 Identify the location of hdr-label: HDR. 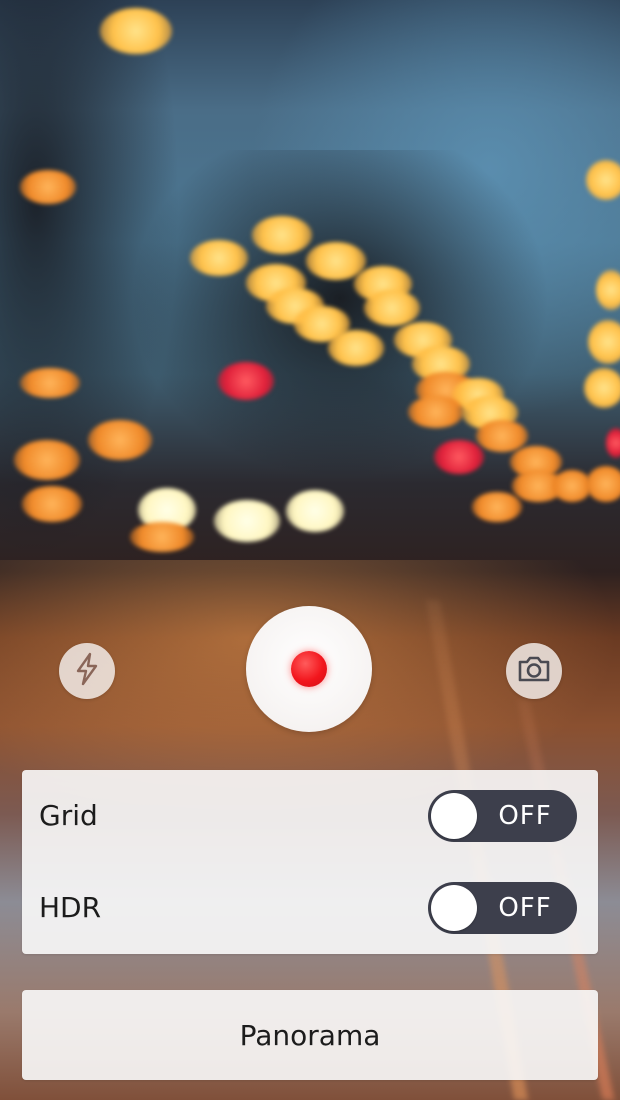
(70, 907).